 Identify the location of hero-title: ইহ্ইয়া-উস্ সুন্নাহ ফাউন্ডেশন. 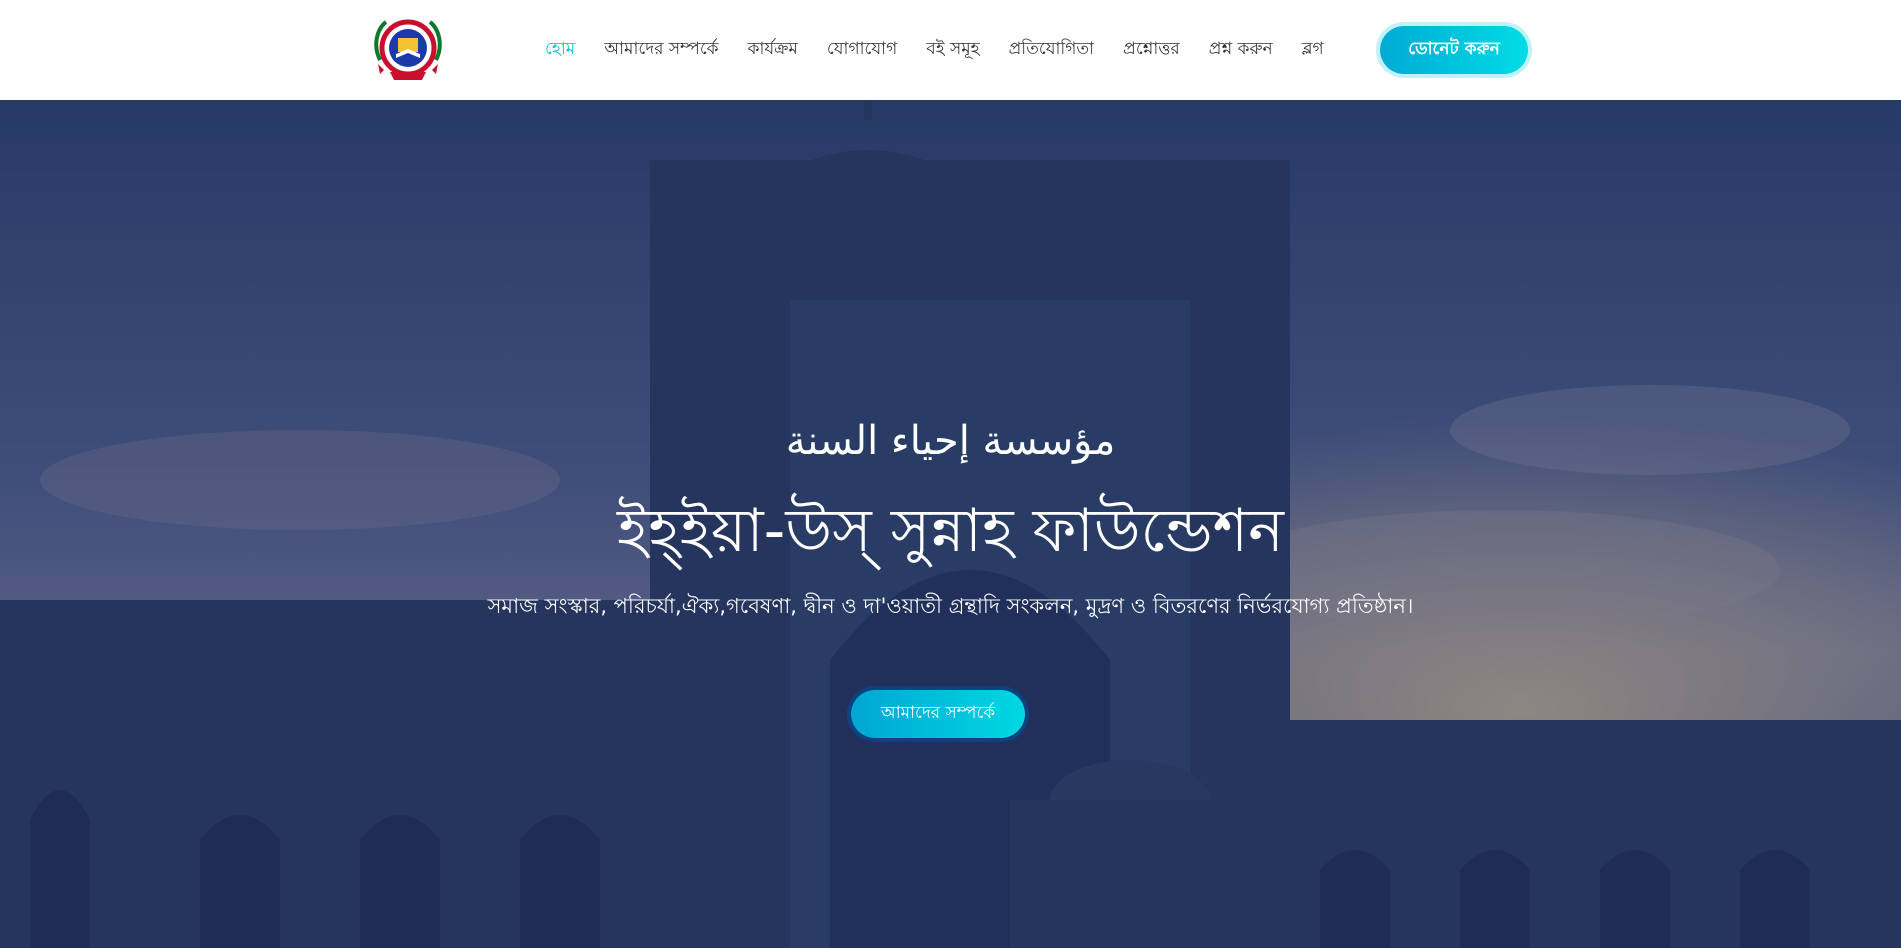
(950, 531).